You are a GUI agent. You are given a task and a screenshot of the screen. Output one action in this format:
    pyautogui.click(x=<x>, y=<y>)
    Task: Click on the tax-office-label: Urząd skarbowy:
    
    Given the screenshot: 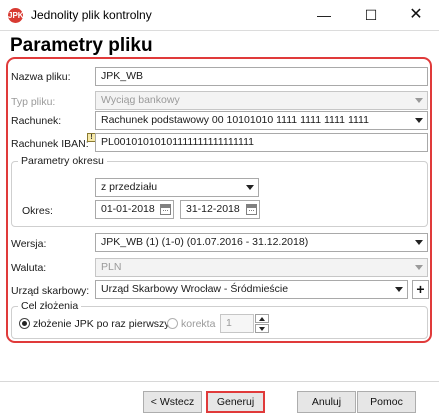 What is the action you would take?
    pyautogui.click(x=50, y=291)
    